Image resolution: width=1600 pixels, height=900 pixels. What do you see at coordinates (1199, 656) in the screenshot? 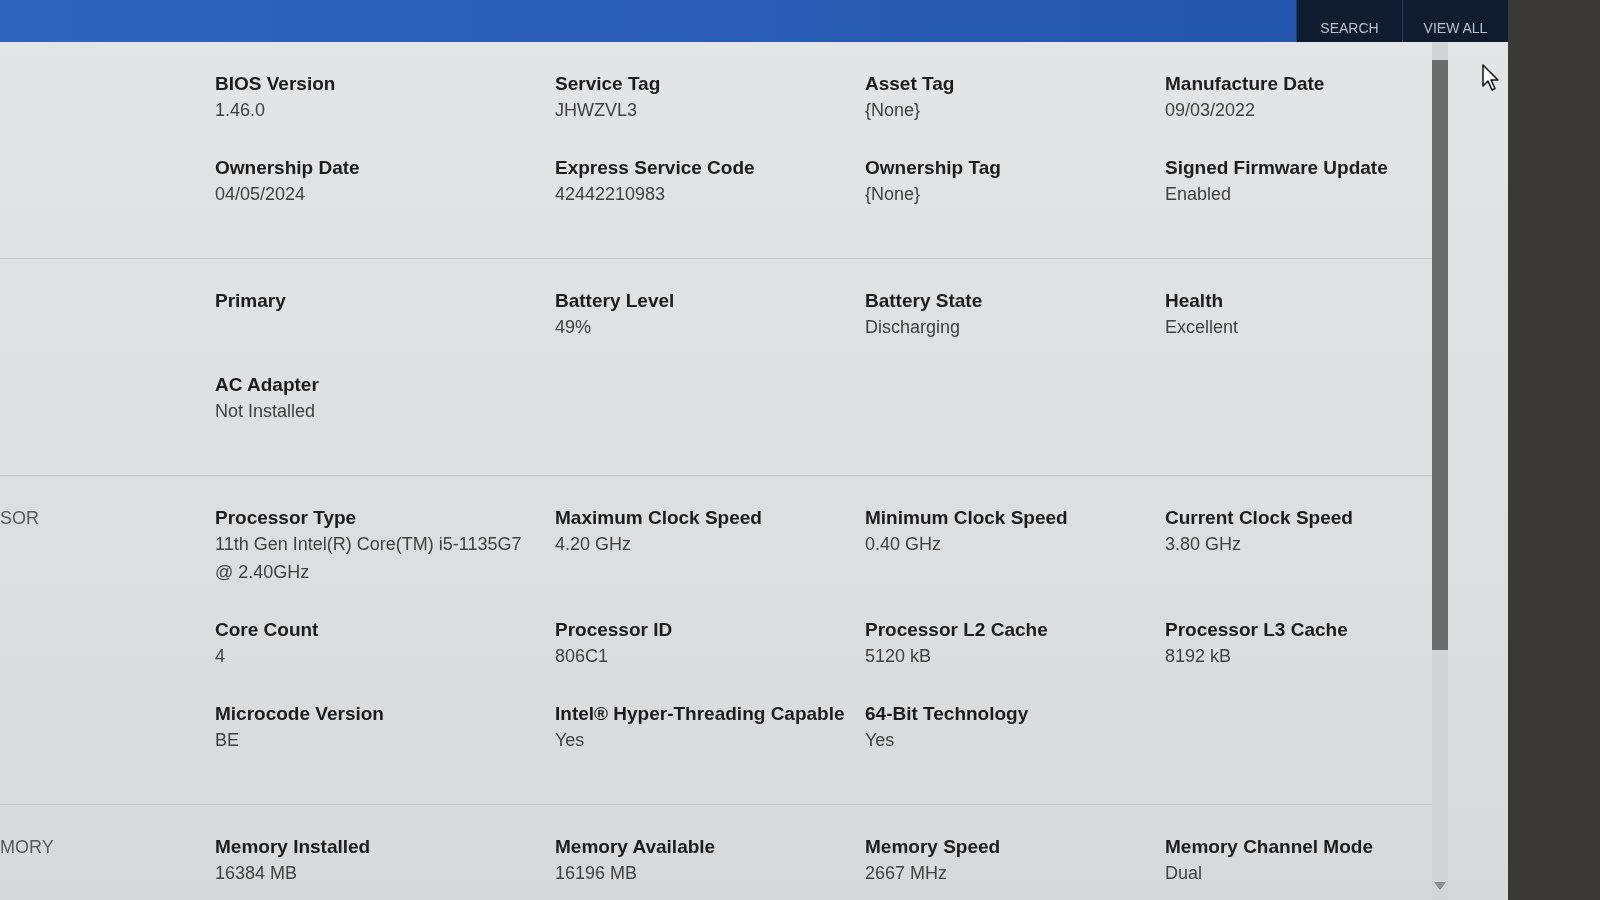
I see `field-value: 8192 kB` at bounding box center [1199, 656].